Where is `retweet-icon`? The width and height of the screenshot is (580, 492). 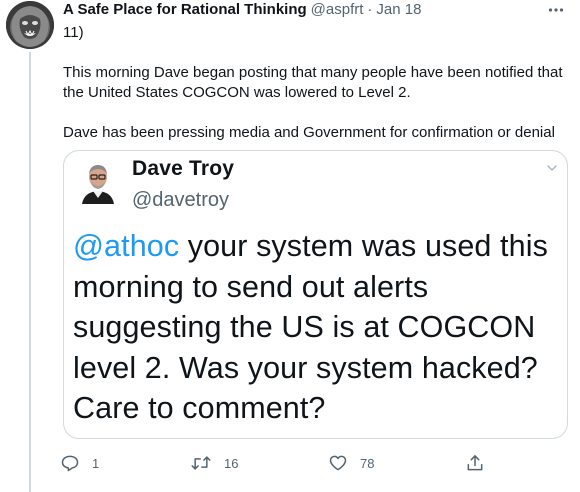
retweet-icon is located at coordinates (201, 463).